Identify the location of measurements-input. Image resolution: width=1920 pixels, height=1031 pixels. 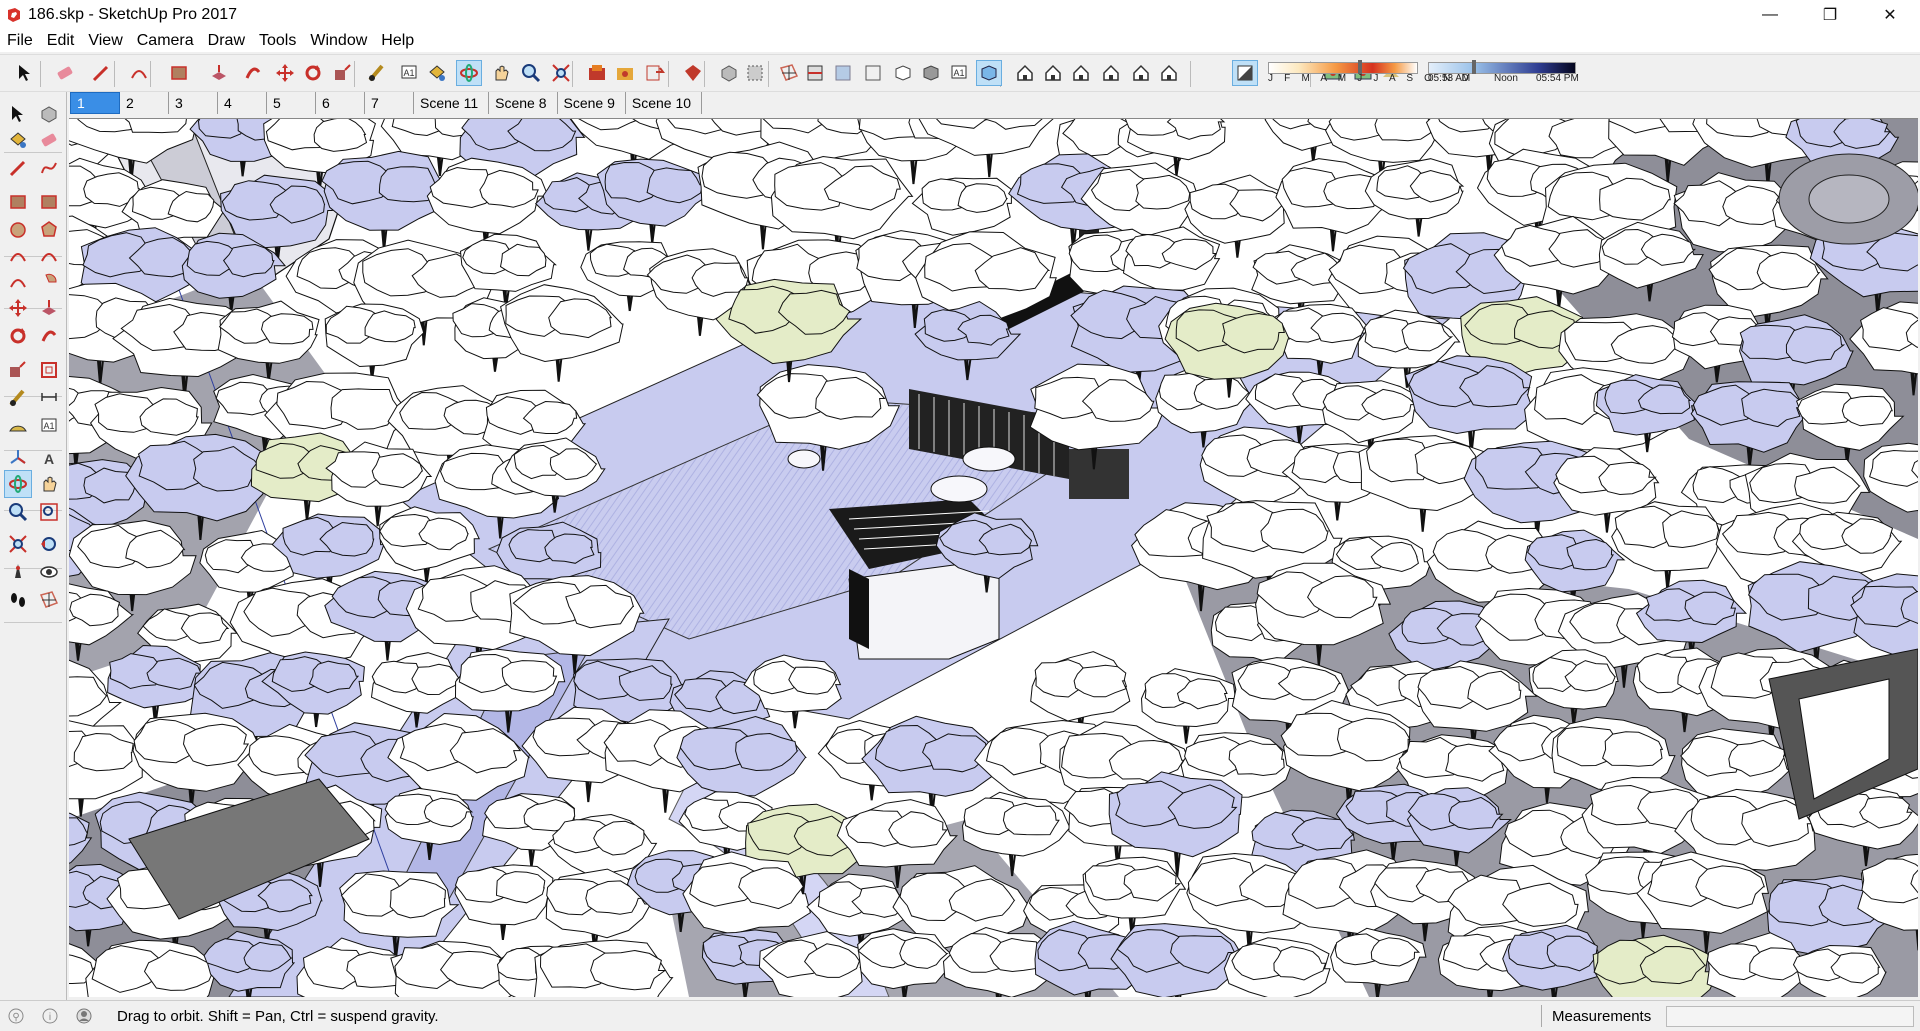
(1790, 1016).